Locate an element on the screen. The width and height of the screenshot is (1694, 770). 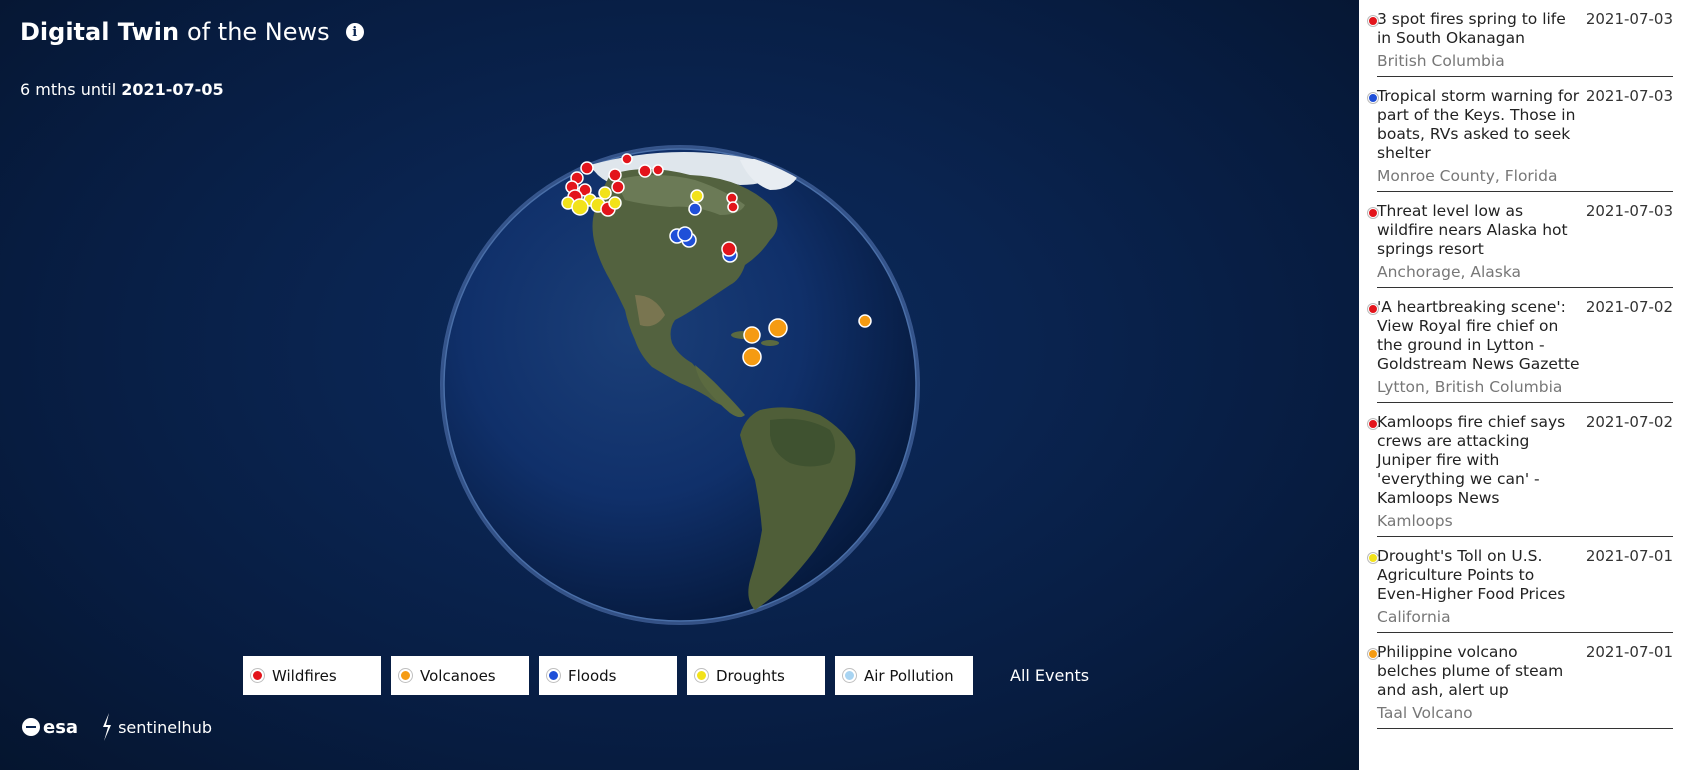
period-prefix: 6 mths until is located at coordinates (68, 89).